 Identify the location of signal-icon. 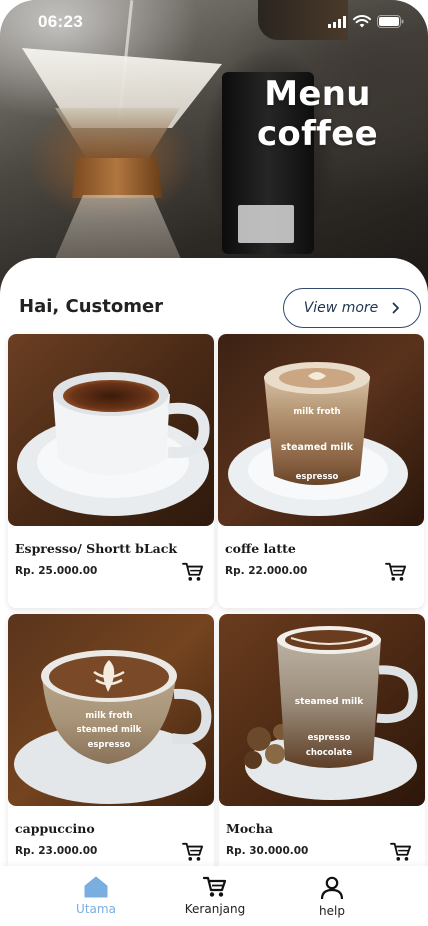
(337, 21).